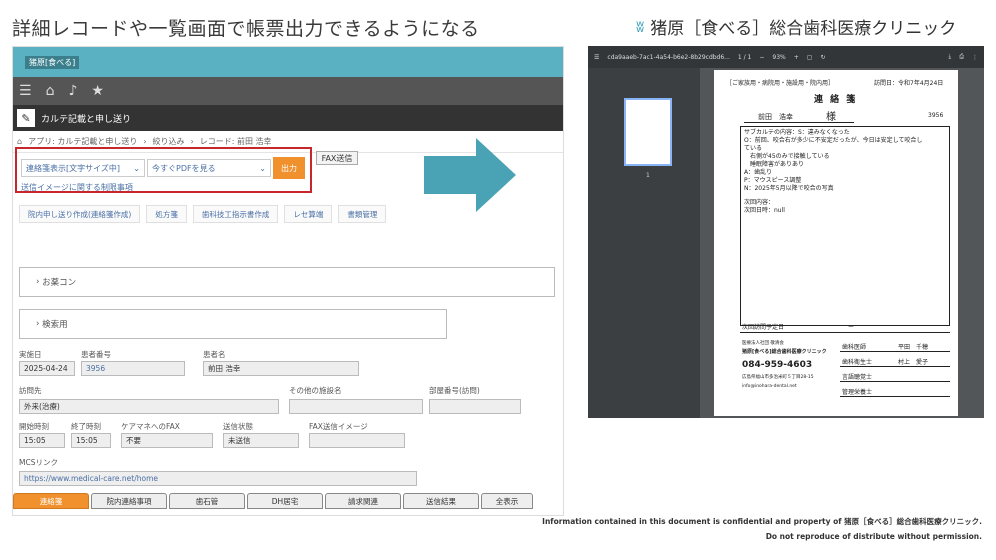 Image resolution: width=996 pixels, height=560 pixels. I want to click on brand-logo: ʬ 猪原［食べる］総合歯科医療クリニック, so click(796, 26).